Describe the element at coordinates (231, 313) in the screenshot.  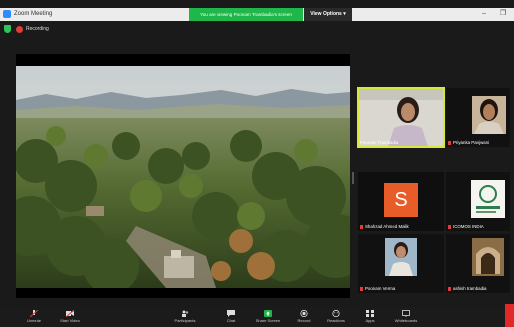
I see `chat-icon` at that location.